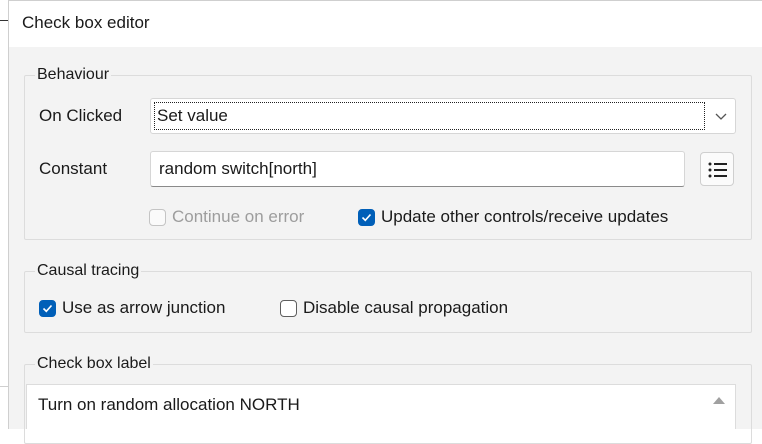 This screenshot has height=444, width=762. I want to click on background-divider-line, so click(4, 386).